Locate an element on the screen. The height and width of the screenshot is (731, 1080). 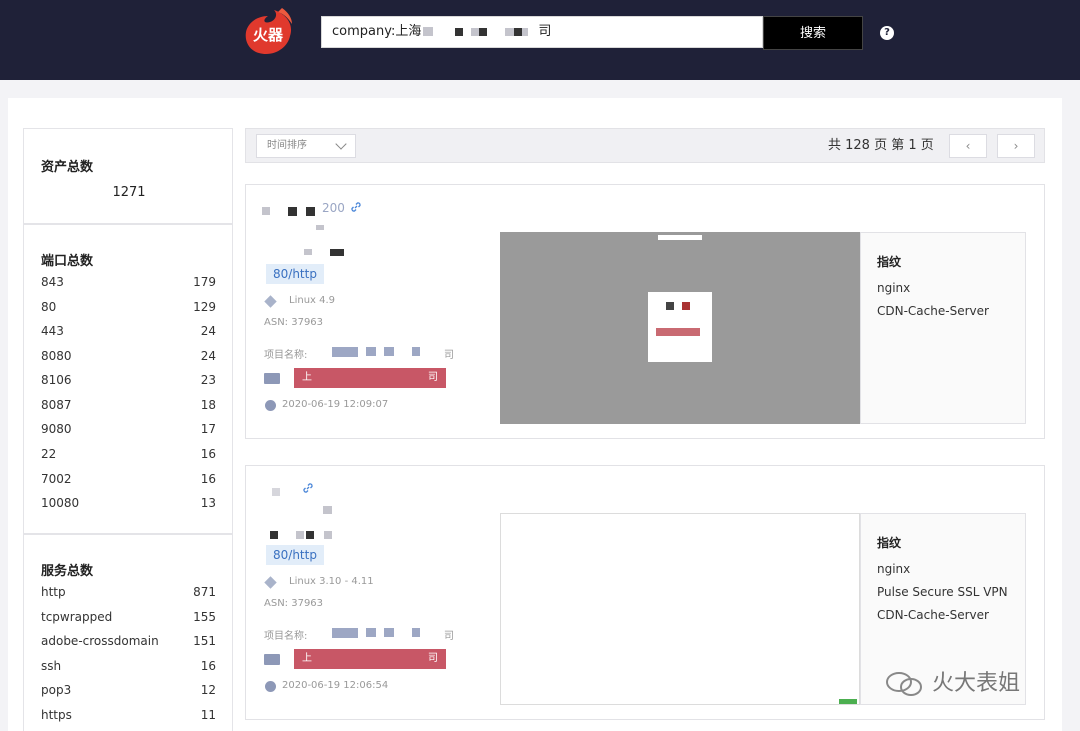
port-count: 16 is located at coordinates (208, 454).